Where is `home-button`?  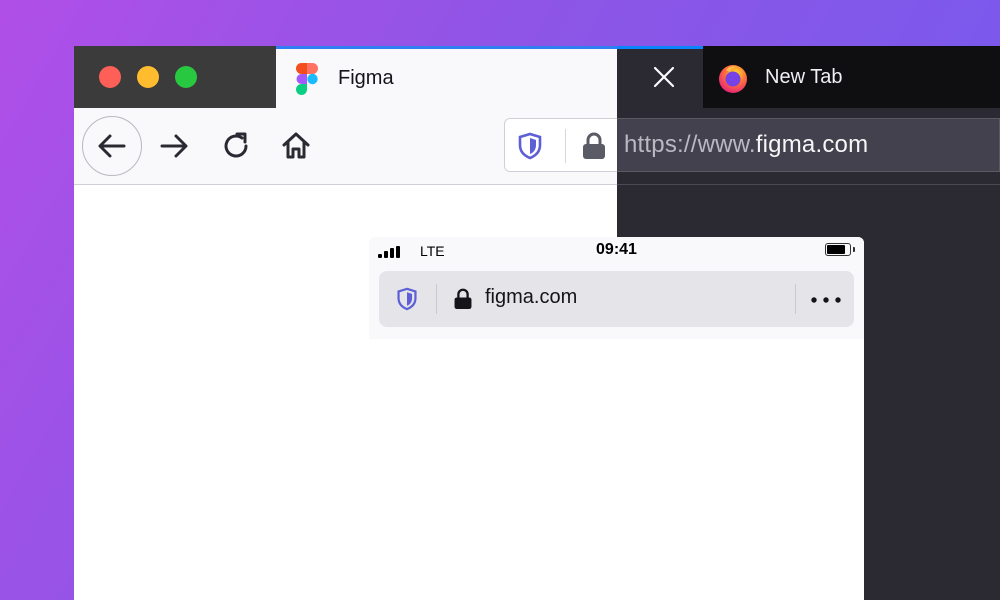
home-button is located at coordinates (296, 146).